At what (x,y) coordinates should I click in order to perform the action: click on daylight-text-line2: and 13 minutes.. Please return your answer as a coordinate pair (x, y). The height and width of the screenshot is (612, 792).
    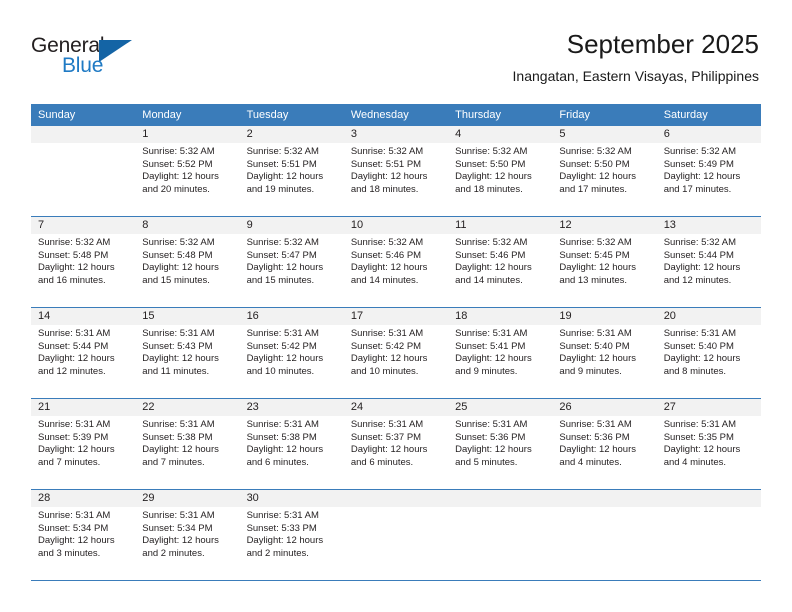
    Looking at the image, I should click on (593, 280).